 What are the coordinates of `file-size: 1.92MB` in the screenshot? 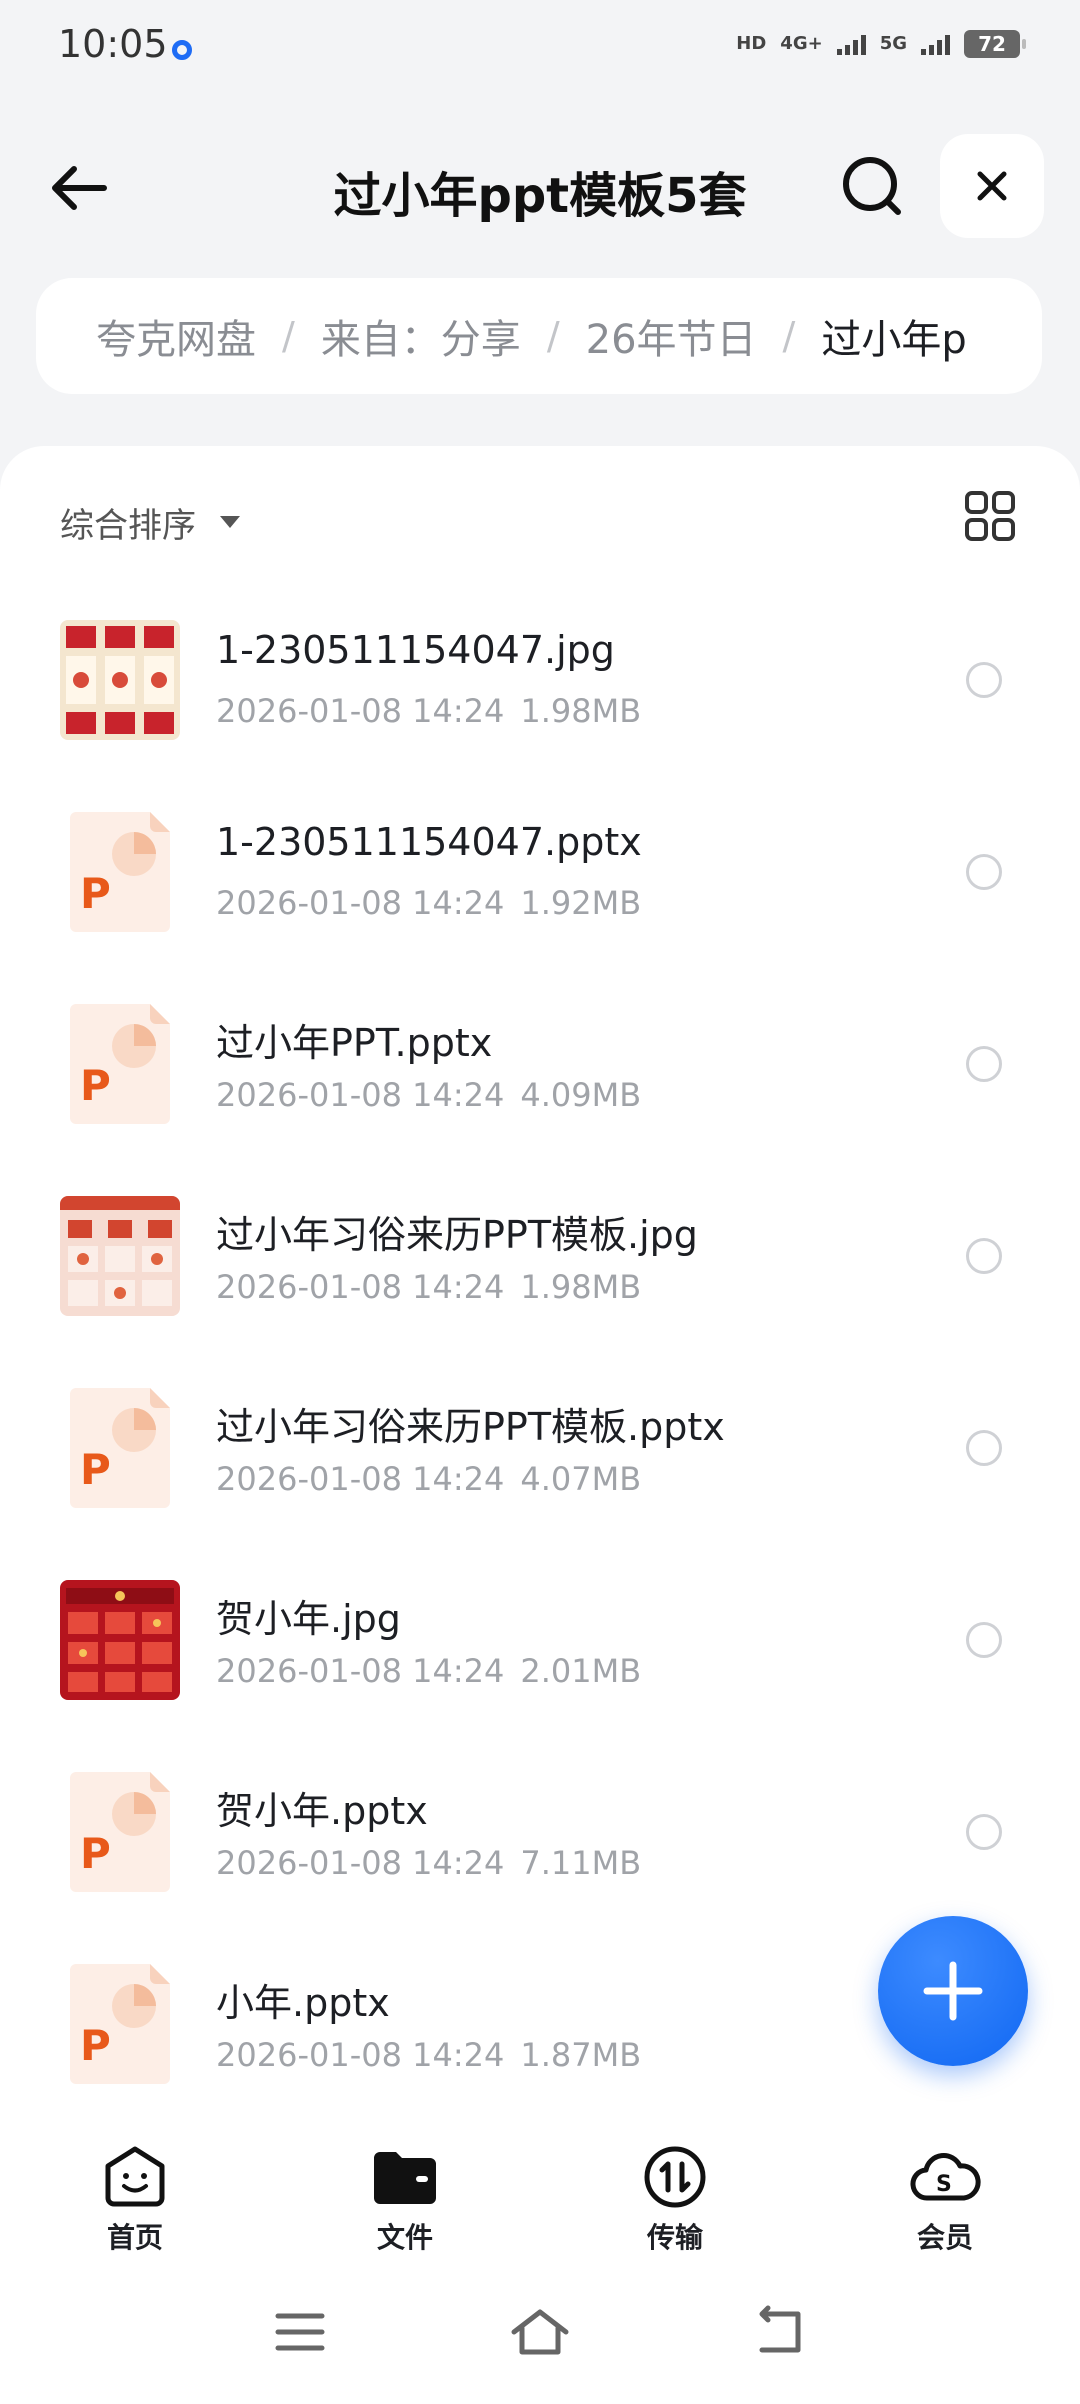 It's located at (581, 903).